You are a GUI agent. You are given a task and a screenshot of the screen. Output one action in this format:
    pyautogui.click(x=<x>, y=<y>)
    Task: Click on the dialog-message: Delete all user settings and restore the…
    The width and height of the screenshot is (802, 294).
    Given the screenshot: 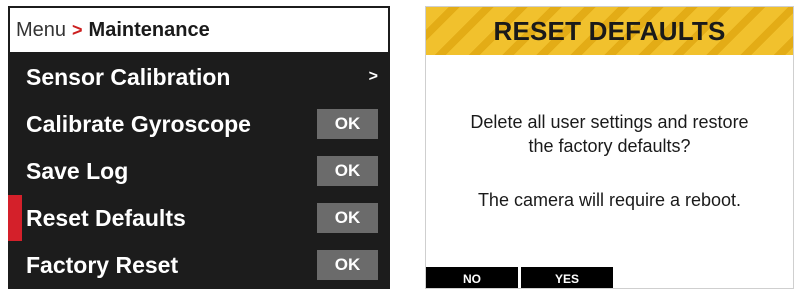 What is the action you would take?
    pyautogui.click(x=609, y=134)
    